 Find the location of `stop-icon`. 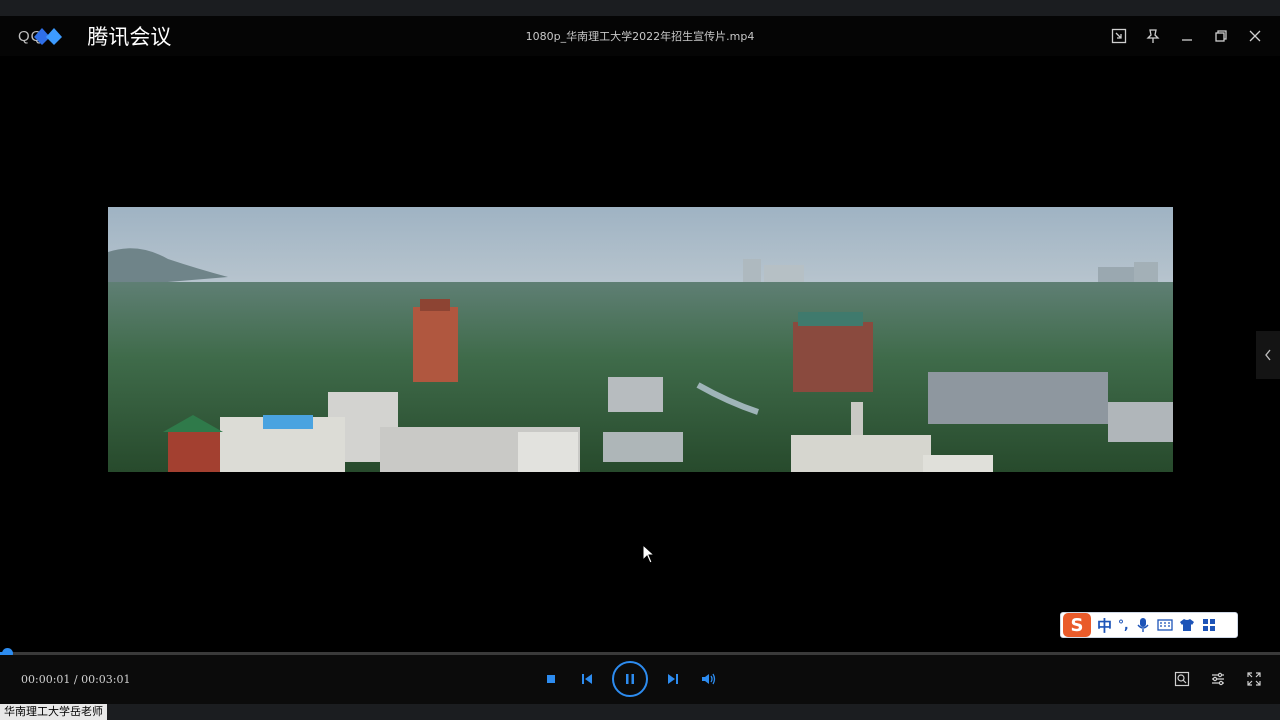

stop-icon is located at coordinates (551, 679).